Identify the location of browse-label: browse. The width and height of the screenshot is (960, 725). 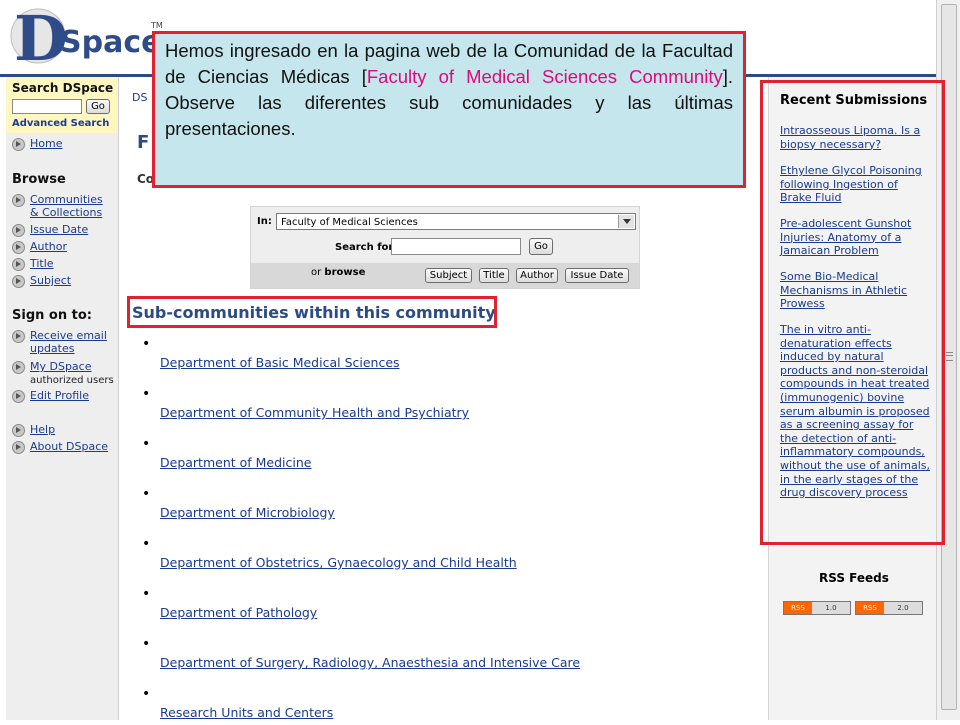
(345, 272).